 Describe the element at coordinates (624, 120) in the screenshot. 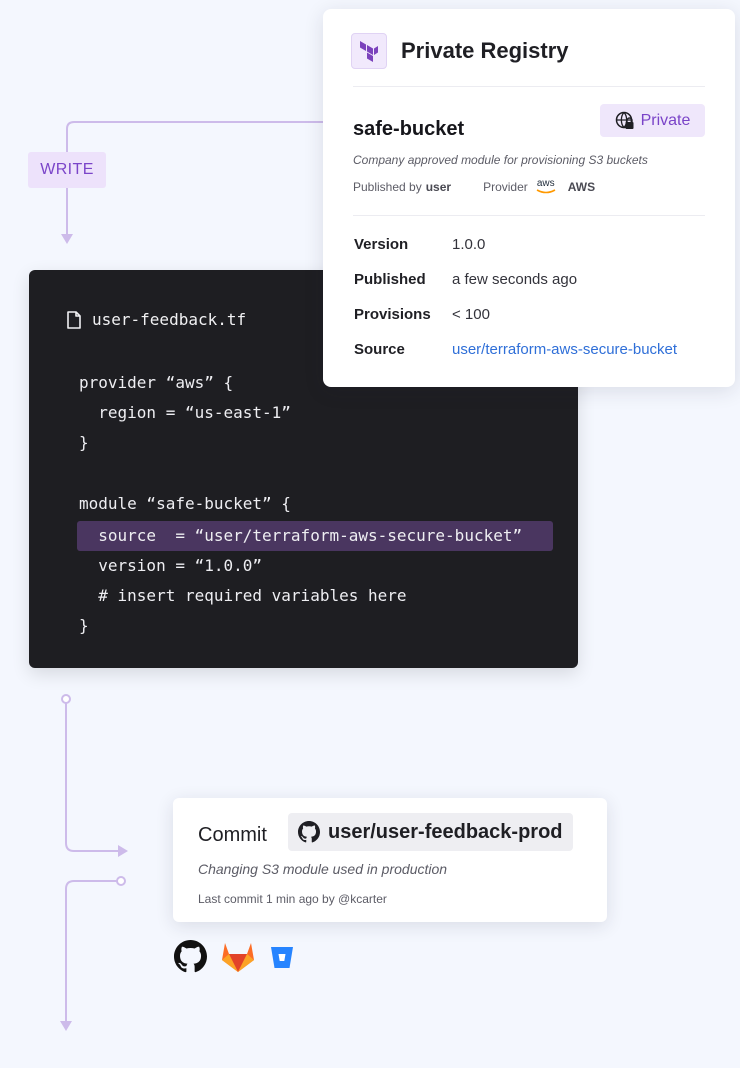

I see `globe-lock-icon` at that location.